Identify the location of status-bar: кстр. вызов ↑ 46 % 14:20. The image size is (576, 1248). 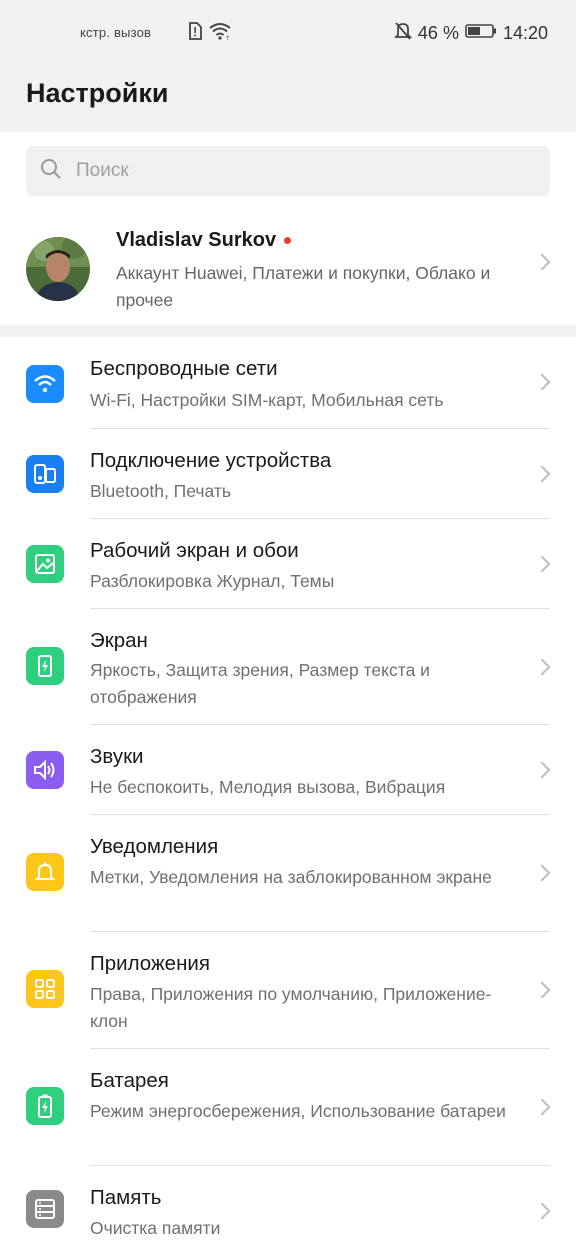
(288, 33).